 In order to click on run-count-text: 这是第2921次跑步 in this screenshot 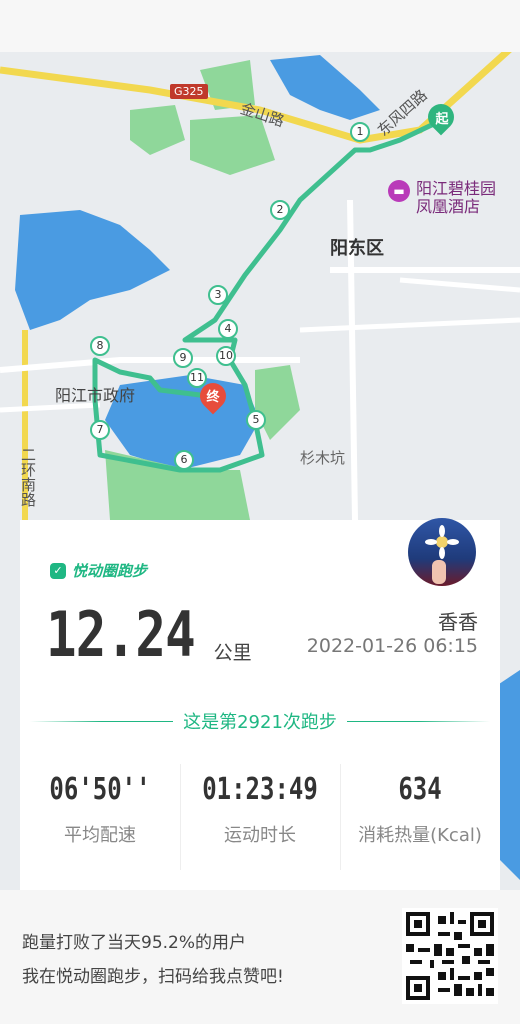, I will do `click(260, 722)`.